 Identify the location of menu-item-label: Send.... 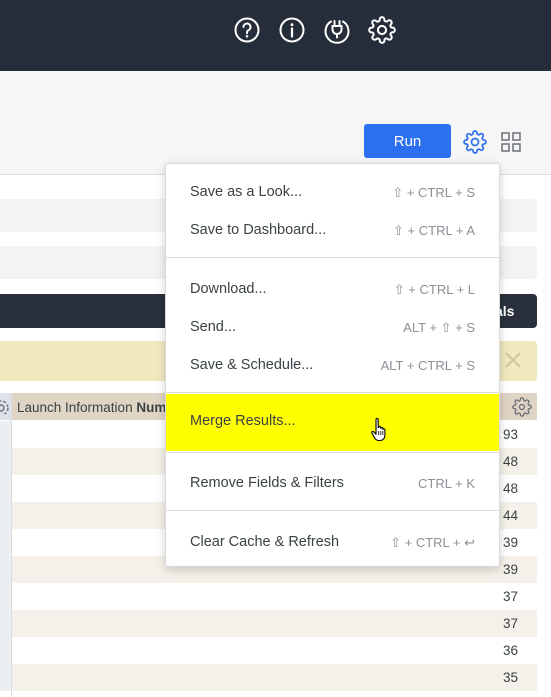
(213, 327).